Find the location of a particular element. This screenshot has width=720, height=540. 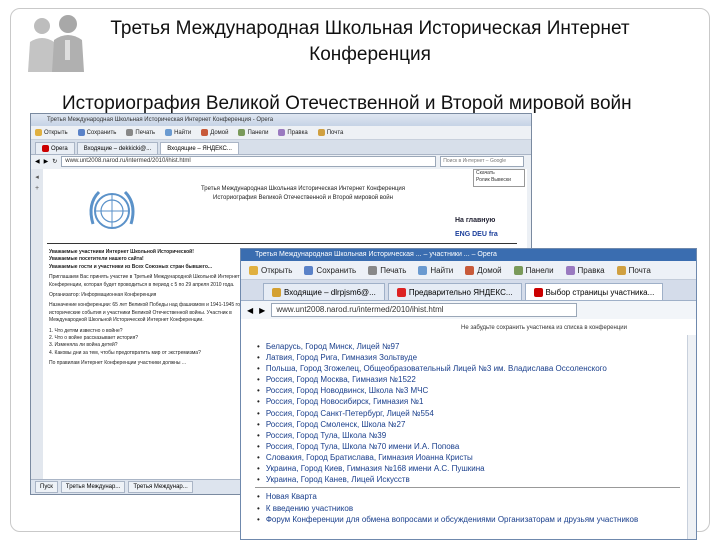

participant-link: Россия, Город Смоленск, Школа №27 is located at coordinates (432, 424).